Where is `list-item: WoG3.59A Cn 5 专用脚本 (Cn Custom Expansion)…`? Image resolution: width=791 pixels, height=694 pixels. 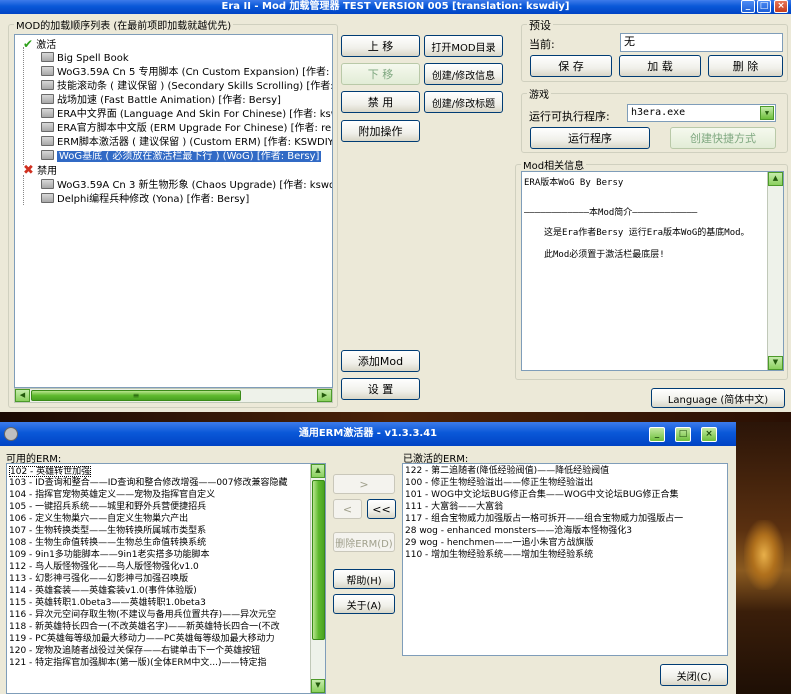
list-item: WoG3.59A Cn 5 专用脚本 (Cn Custom Expansion)… is located at coordinates (186, 73).